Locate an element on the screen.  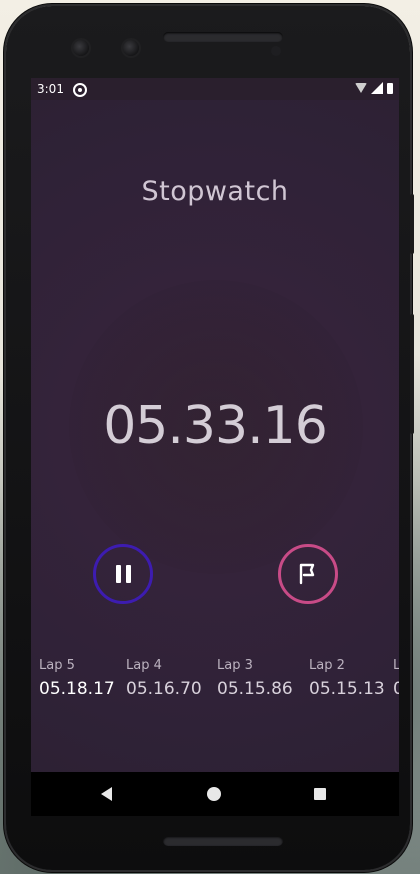
recents-icon is located at coordinates (320, 794).